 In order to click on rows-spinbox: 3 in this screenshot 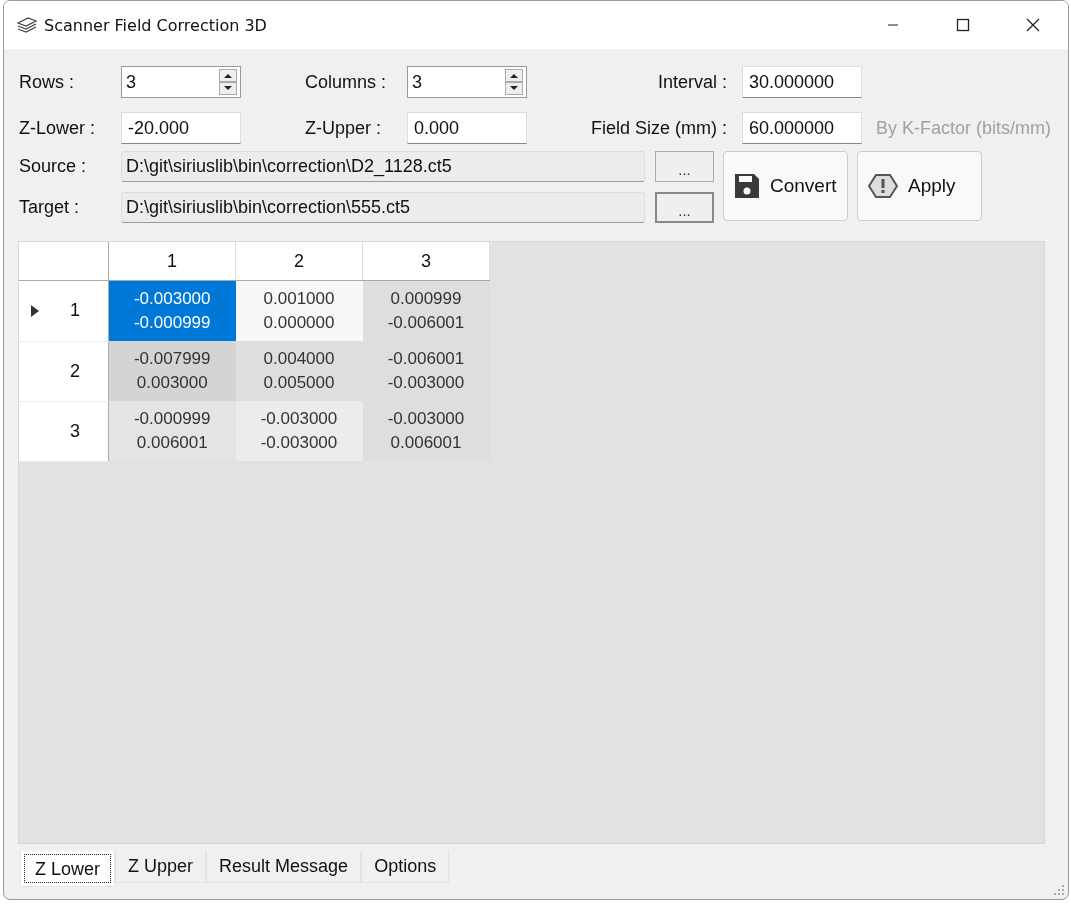, I will do `click(181, 82)`.